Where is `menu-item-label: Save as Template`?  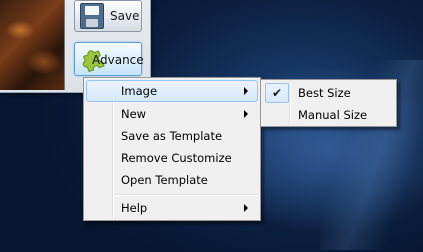
menu-item-label: Save as Template is located at coordinates (172, 136).